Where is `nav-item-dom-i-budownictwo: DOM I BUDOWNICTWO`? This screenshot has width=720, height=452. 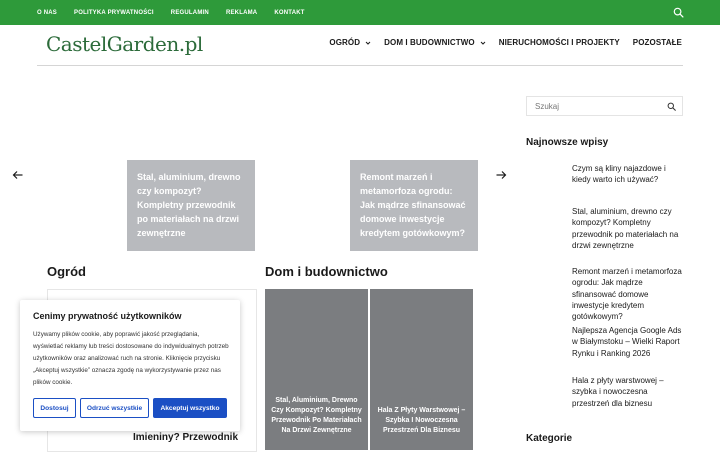 nav-item-dom-i-budownictwo: DOM I BUDOWNICTWO is located at coordinates (435, 42).